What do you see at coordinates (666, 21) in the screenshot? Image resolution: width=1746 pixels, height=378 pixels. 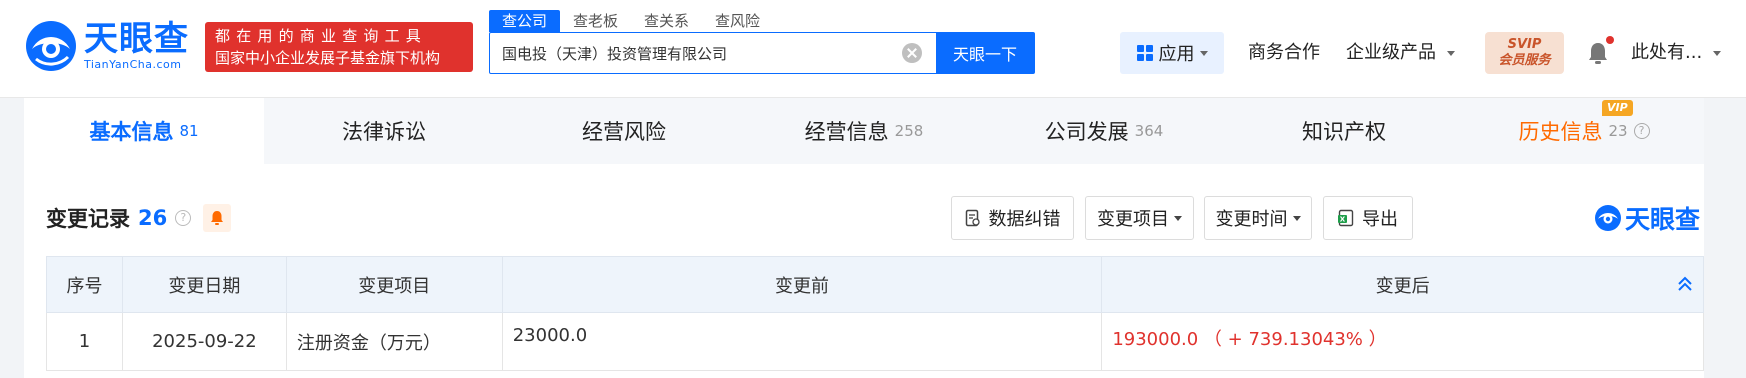 I see `search-tab-relation: 查关系` at bounding box center [666, 21].